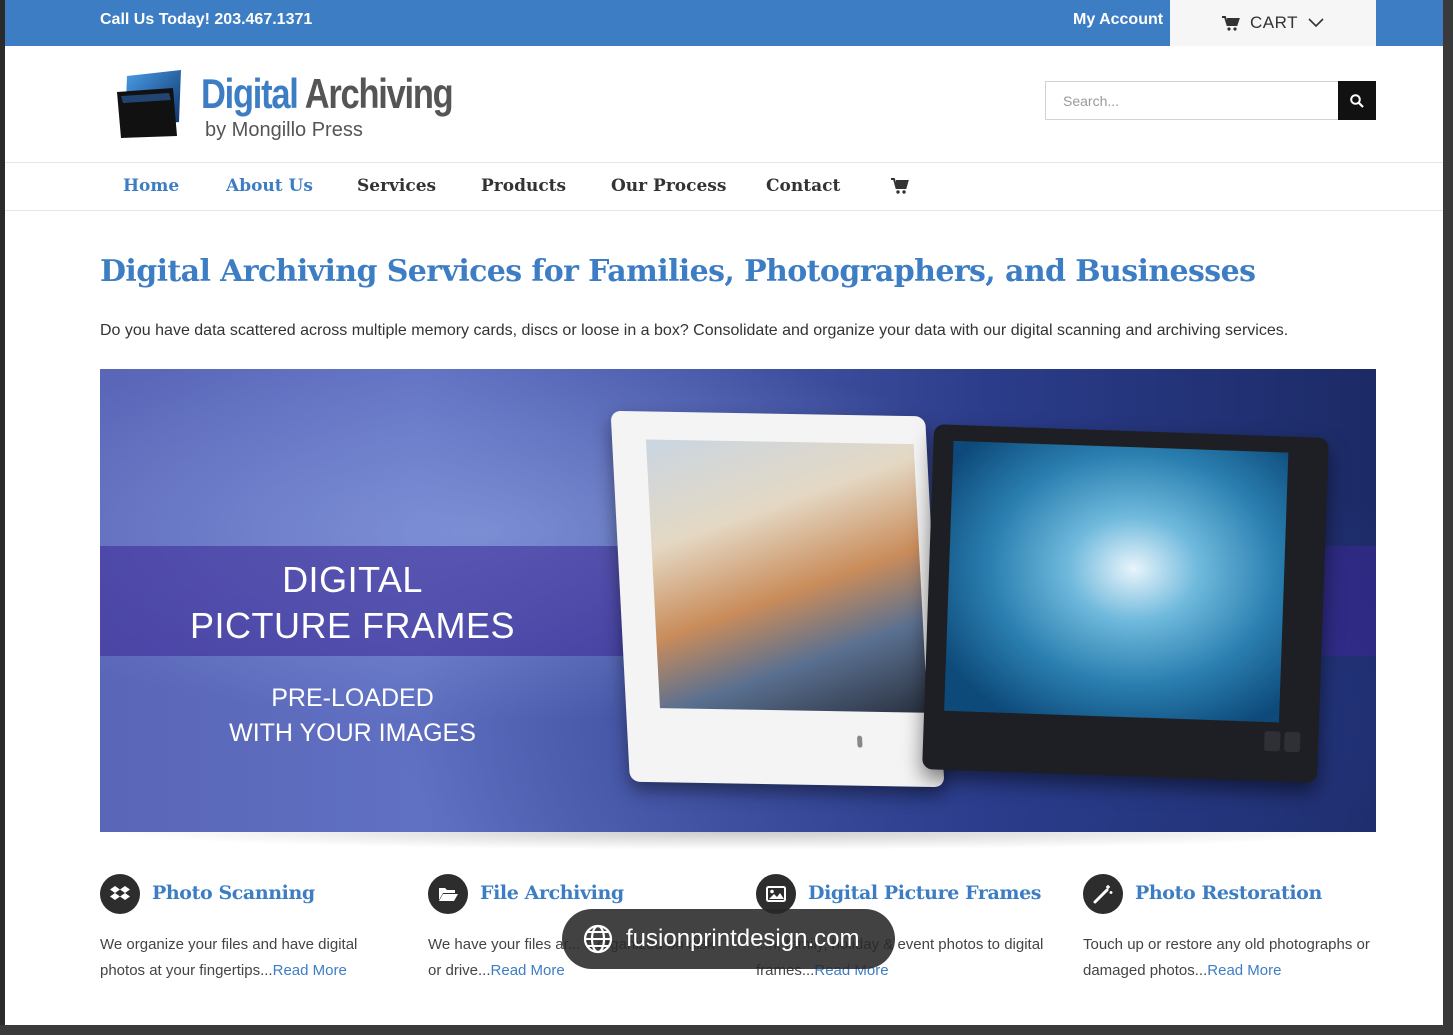  I want to click on black-picture-frame-image, so click(1125, 603).